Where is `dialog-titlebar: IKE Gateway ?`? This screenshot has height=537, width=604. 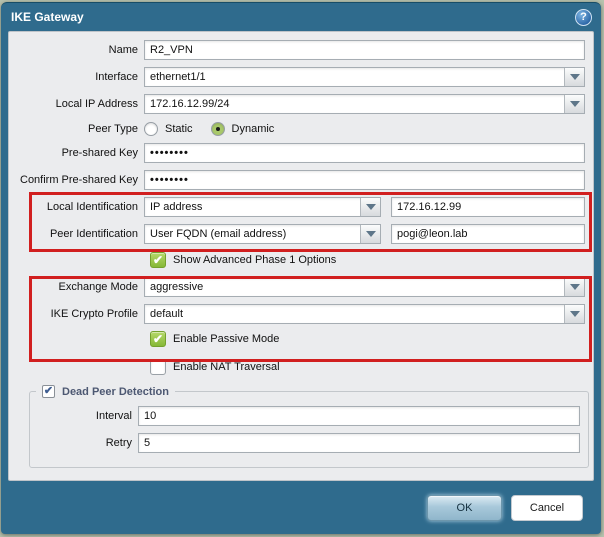
dialog-titlebar: IKE Gateway ? is located at coordinates (301, 17).